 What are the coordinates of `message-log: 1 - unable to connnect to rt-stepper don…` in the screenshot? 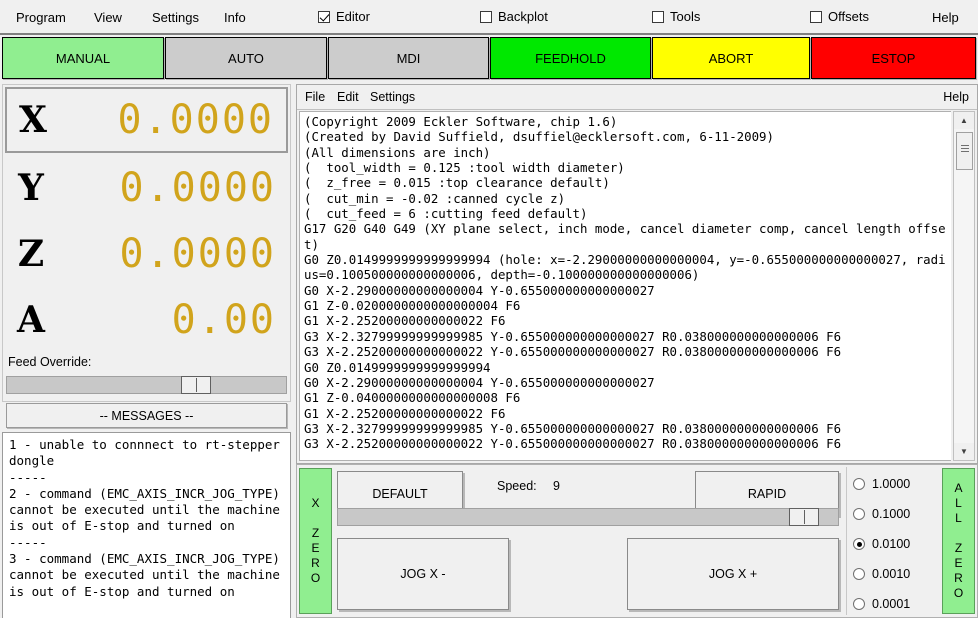 It's located at (146, 525).